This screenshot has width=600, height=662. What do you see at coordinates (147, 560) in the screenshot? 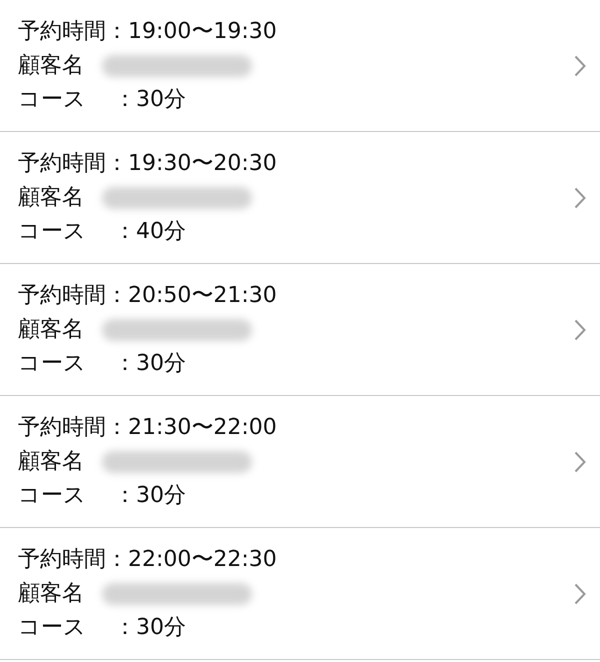
I see `reservation-time: 予約時間：22:00〜22:30` at bounding box center [147, 560].